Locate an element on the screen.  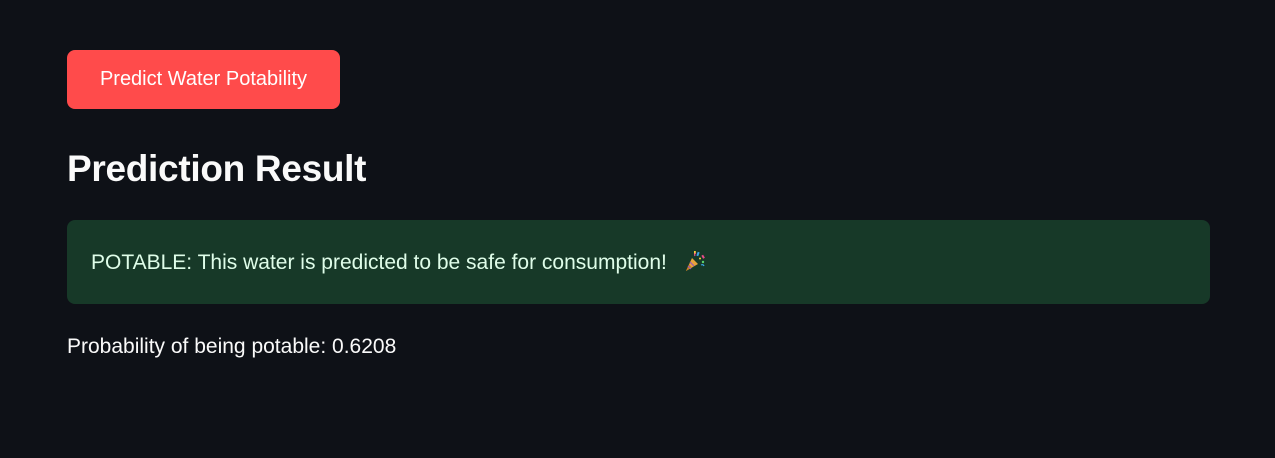
prediction-result-heading: Prediction Result is located at coordinates (217, 168).